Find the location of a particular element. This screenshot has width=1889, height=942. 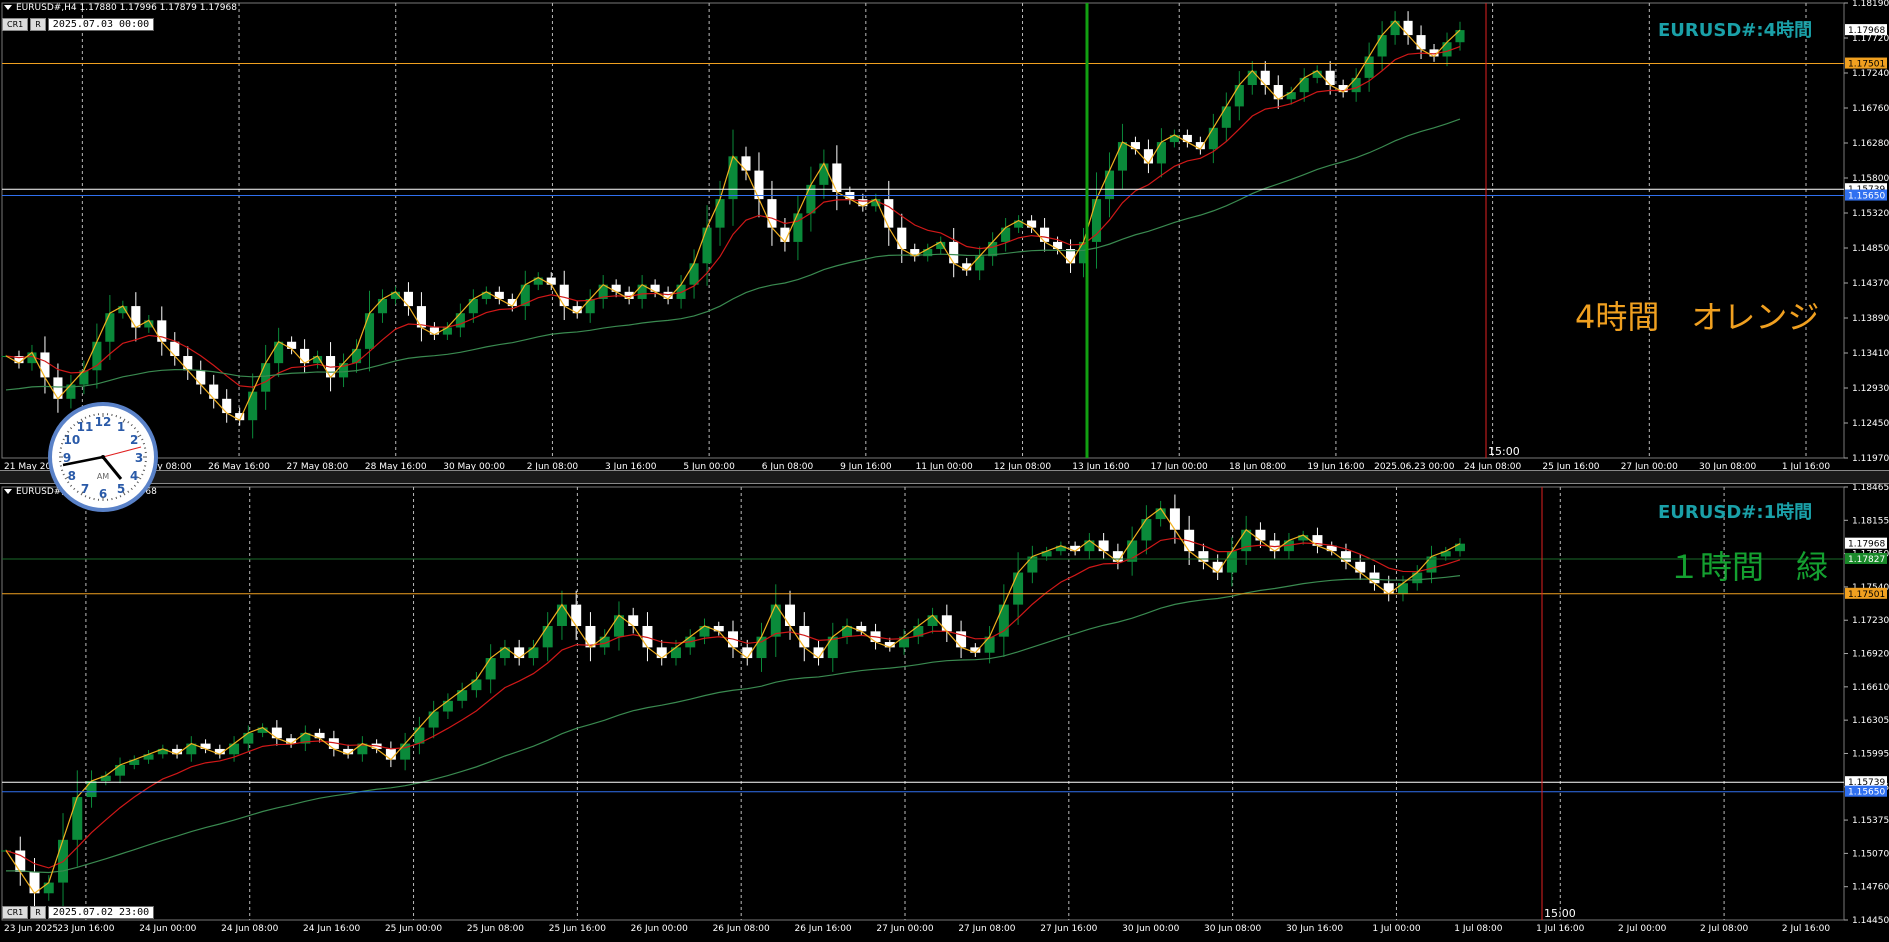

clock-ampm: AM is located at coordinates (103, 476).